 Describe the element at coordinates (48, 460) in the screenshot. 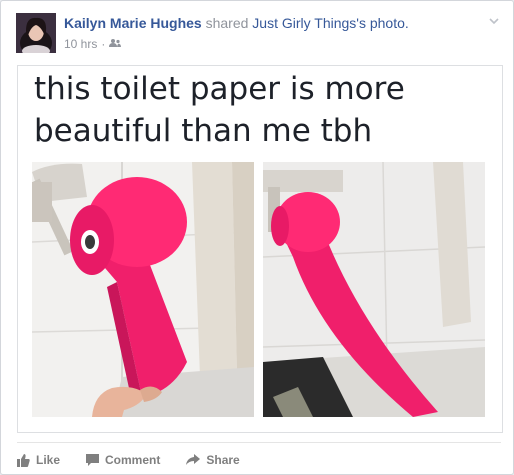

I see `like-label: Like` at that location.